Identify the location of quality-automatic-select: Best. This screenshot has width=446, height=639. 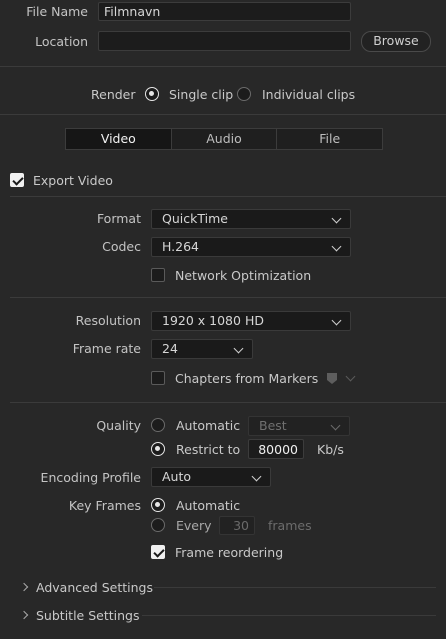
(299, 426).